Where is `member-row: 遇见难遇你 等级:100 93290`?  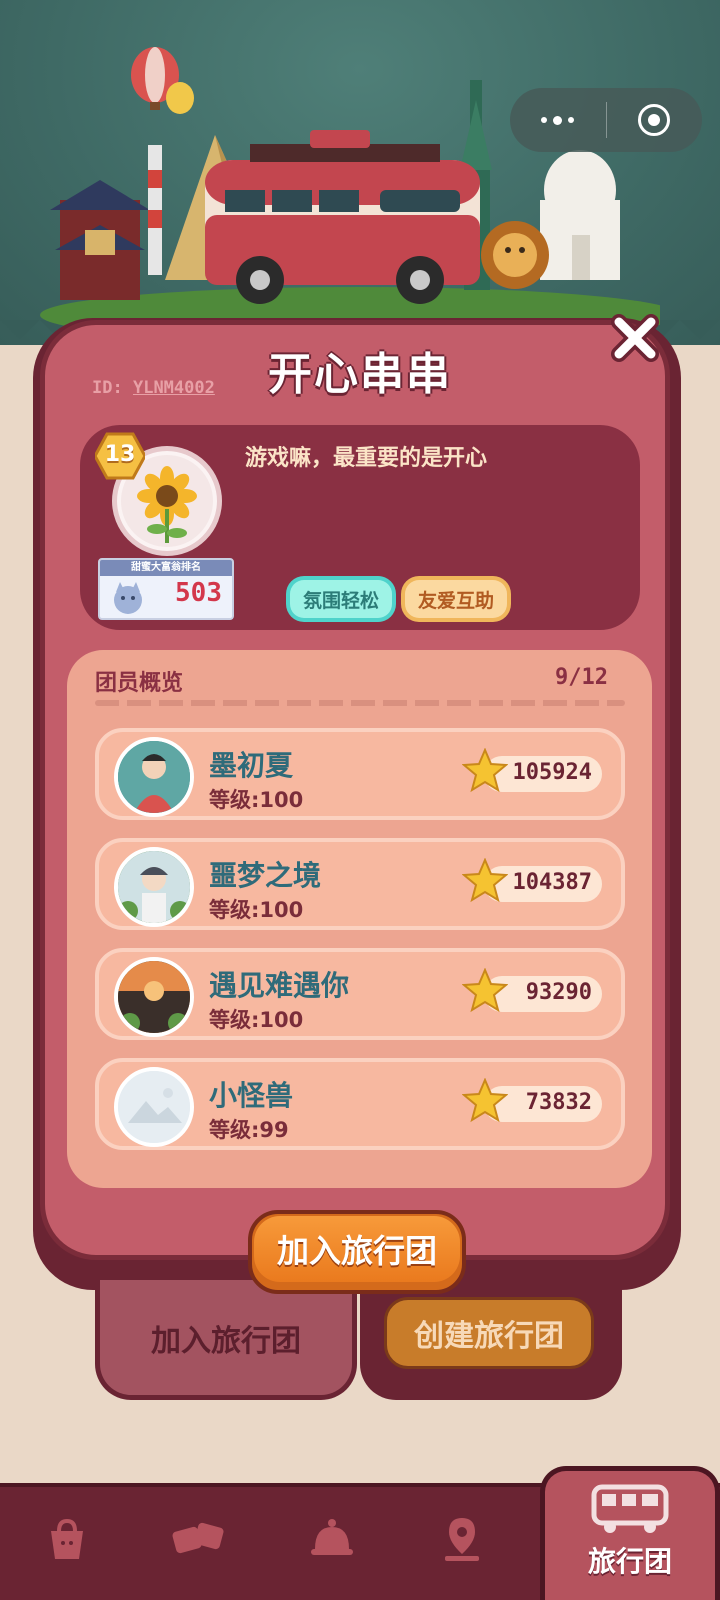 member-row: 遇见难遇你 等级:100 93290 is located at coordinates (360, 994).